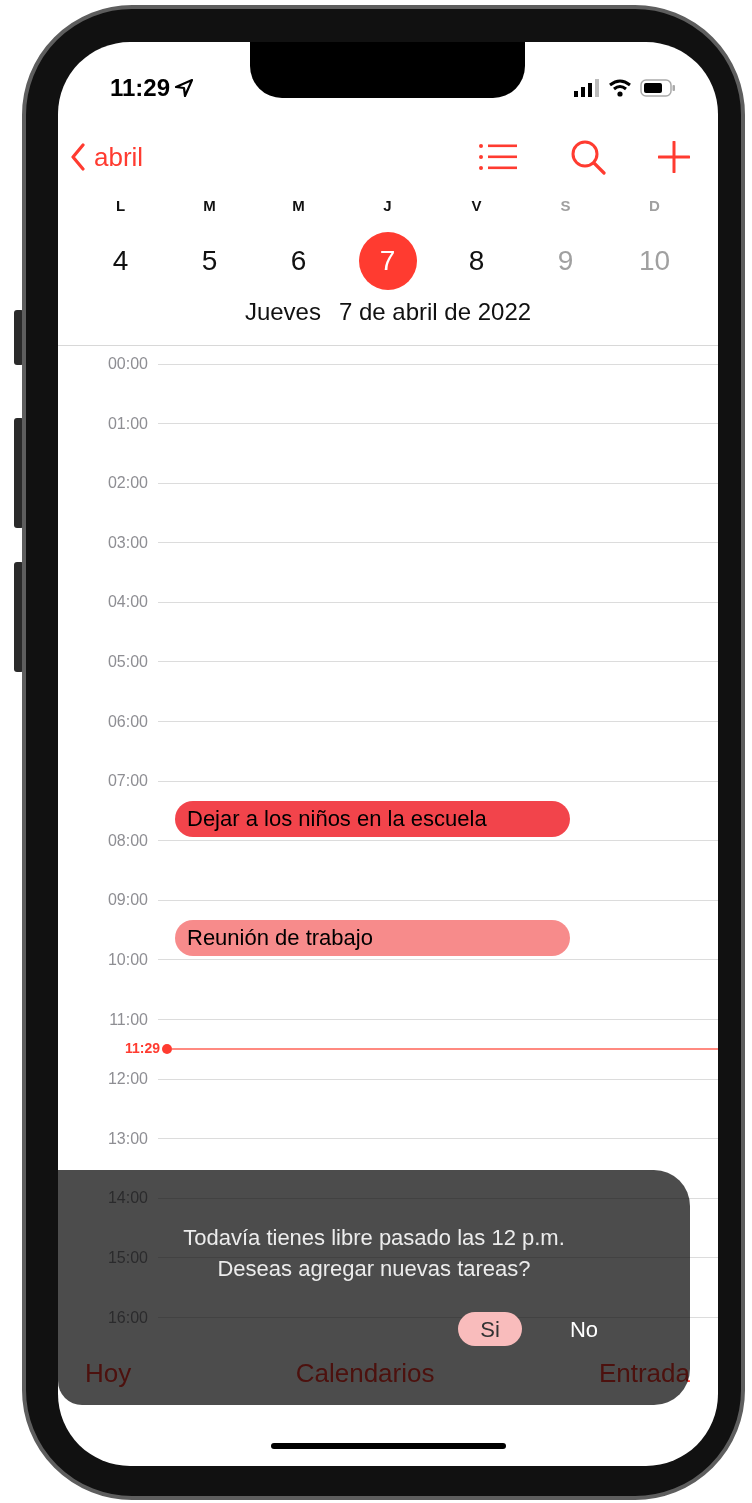 Image resolution: width=752 pixels, height=1503 pixels. What do you see at coordinates (374, 1238) in the screenshot?
I see `prompt-message: Todavía tienes libre pasado las 12 p.m.` at bounding box center [374, 1238].